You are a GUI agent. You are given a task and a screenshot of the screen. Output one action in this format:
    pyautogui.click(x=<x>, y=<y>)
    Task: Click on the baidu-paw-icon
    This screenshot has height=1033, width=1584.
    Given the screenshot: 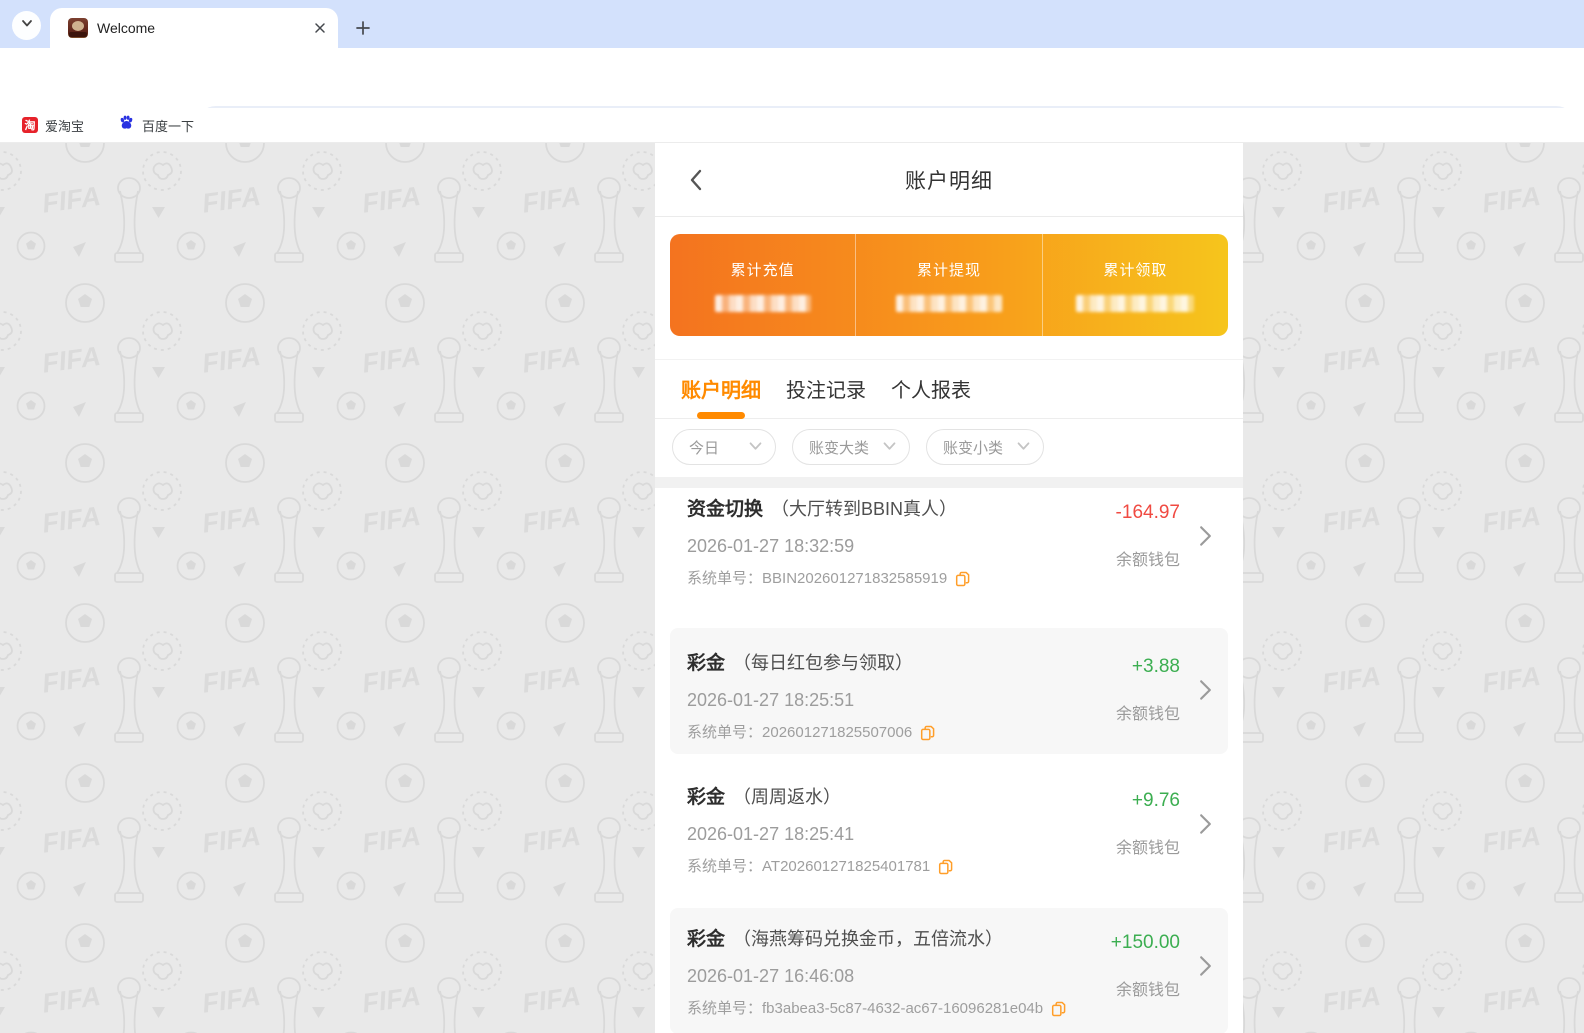 What is the action you would take?
    pyautogui.click(x=126, y=125)
    